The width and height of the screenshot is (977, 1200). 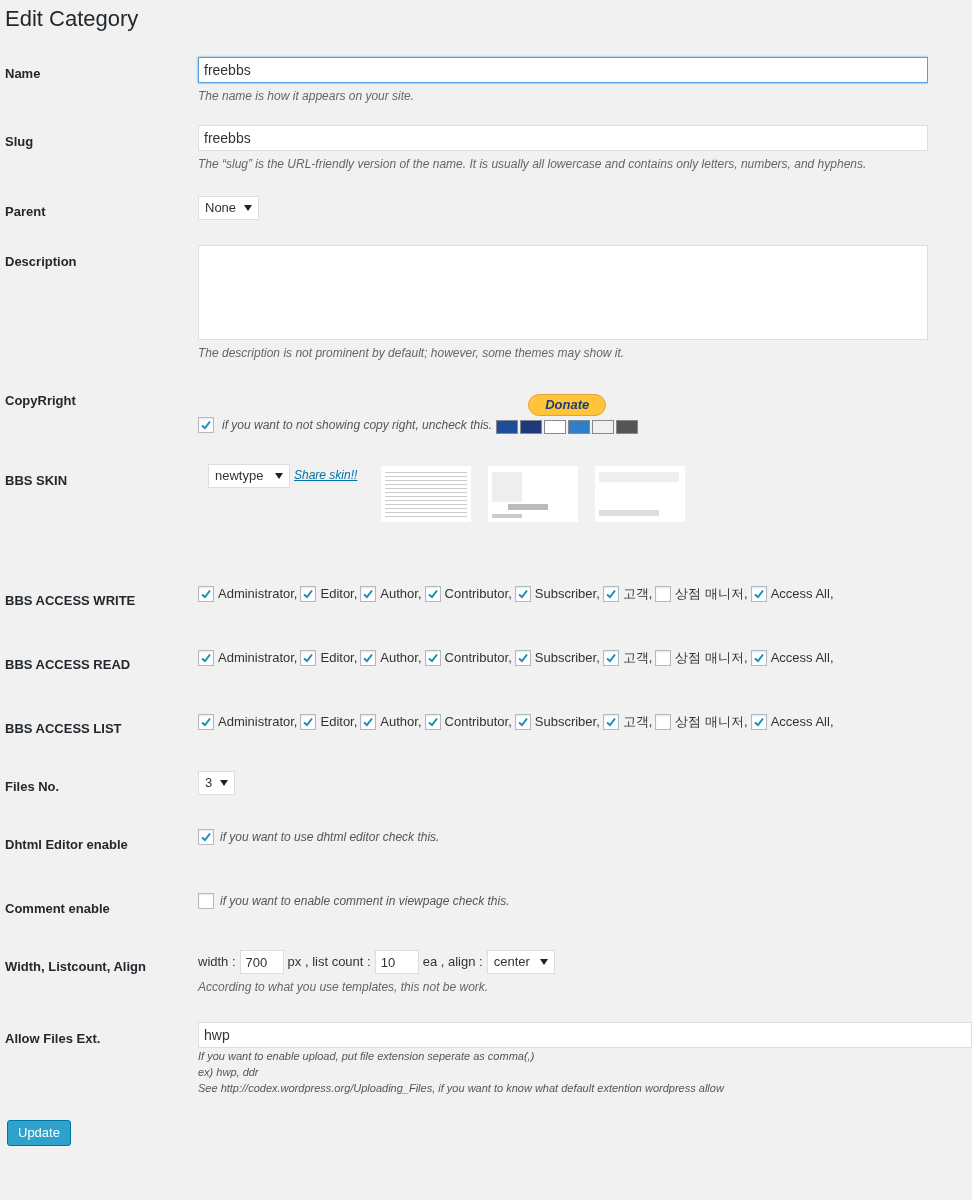 I want to click on text-field: hwp, so click(x=585, y=1035).